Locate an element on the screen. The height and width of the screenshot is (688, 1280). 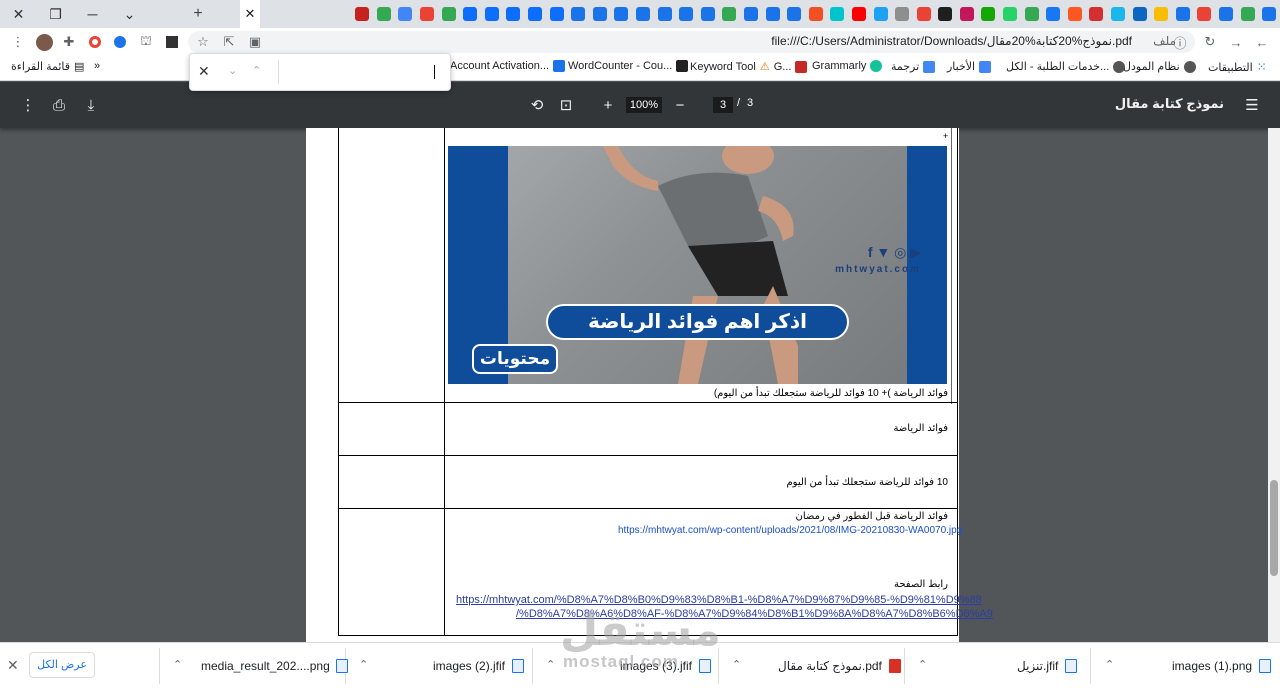
print-icon: ⎙ is located at coordinates (59, 105).